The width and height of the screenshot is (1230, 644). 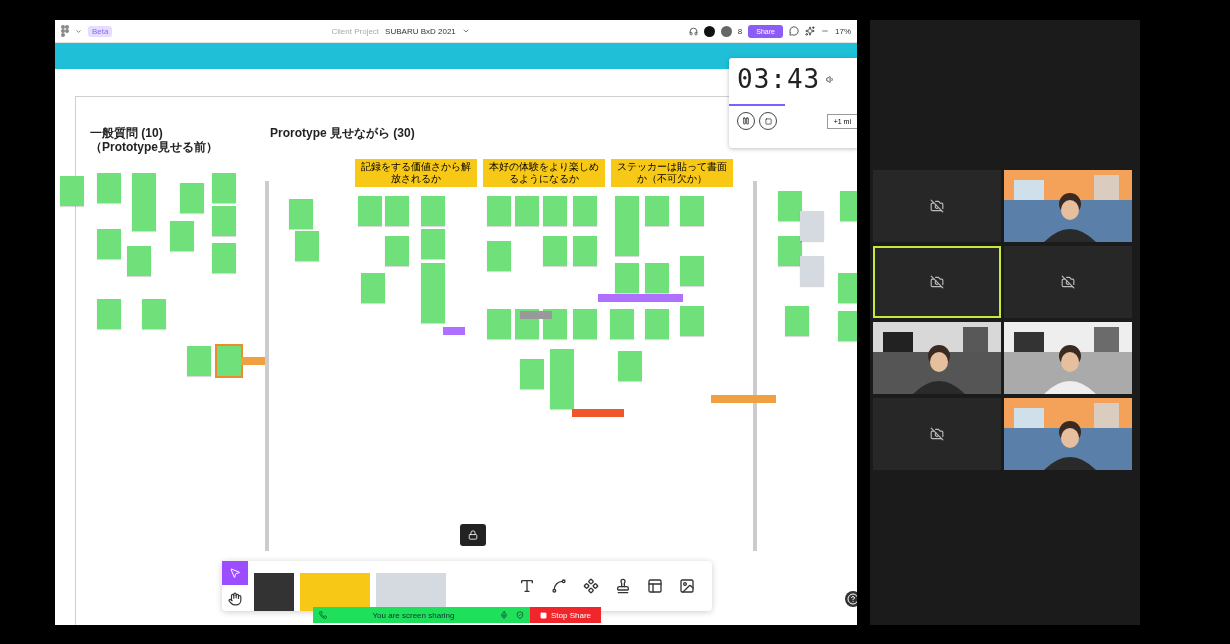 What do you see at coordinates (78, 31) in the screenshot?
I see `caret-icon` at bounding box center [78, 31].